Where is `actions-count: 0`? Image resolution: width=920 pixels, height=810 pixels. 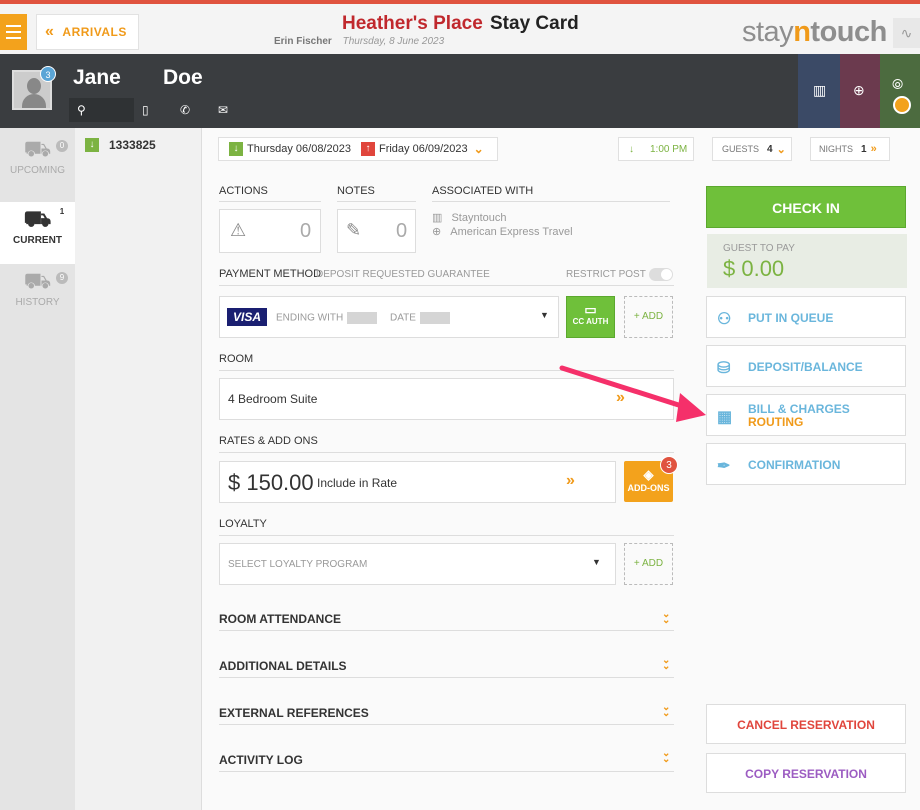 actions-count: 0 is located at coordinates (306, 231).